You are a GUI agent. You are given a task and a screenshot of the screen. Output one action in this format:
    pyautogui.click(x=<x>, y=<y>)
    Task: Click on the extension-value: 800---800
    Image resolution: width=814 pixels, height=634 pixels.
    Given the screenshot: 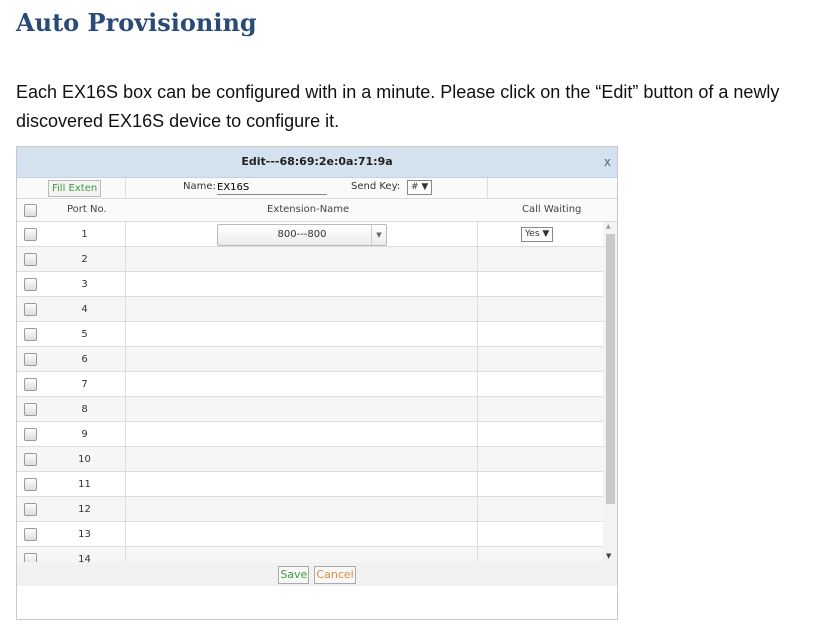 What is the action you would take?
    pyautogui.click(x=302, y=234)
    